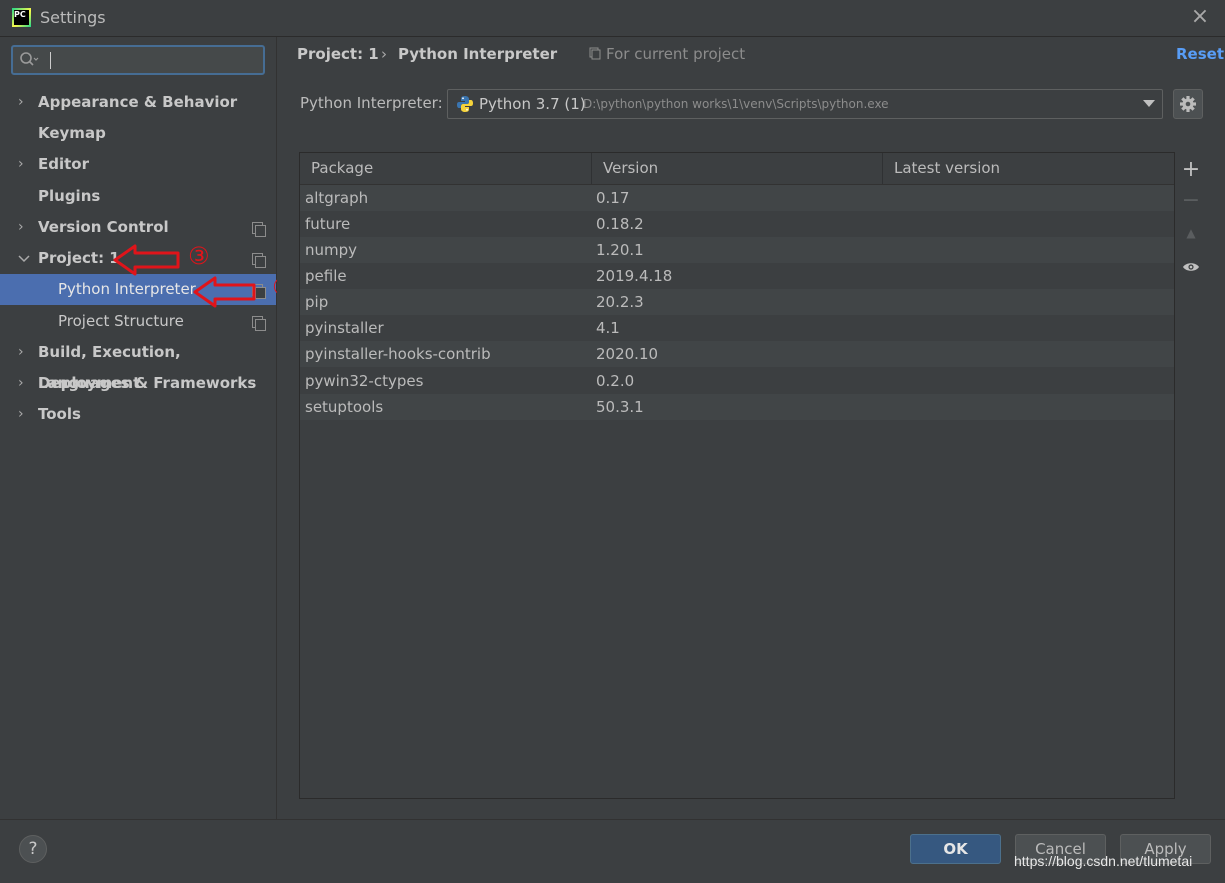 The image size is (1225, 883). What do you see at coordinates (138, 133) in the screenshot?
I see `sidebar-item-keymap: Keymap` at bounding box center [138, 133].